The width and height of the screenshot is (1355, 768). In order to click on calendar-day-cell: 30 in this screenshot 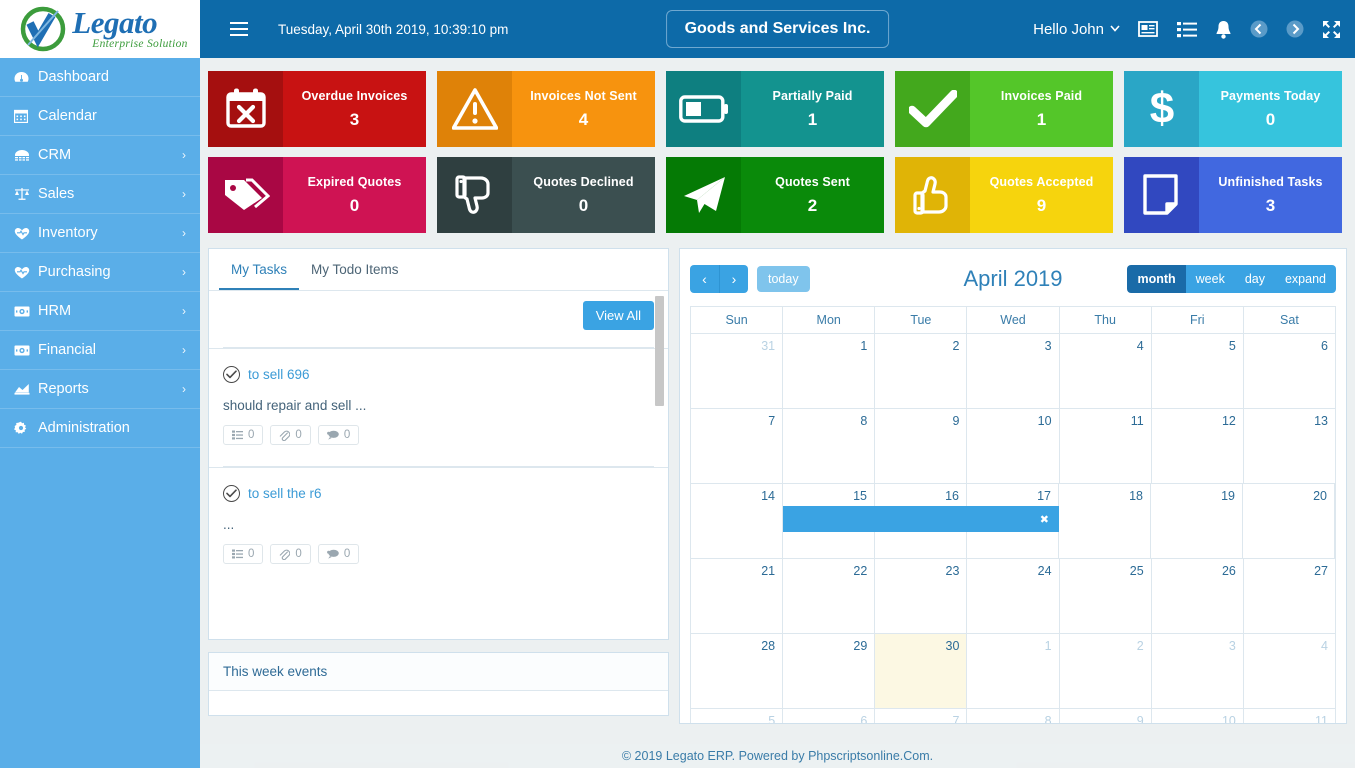, I will do `click(921, 671)`.